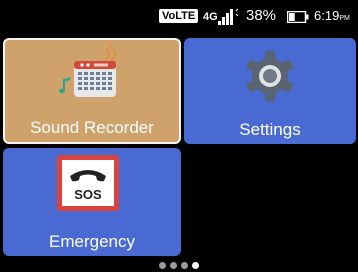 The image size is (358, 272). I want to click on sos-phone-icon: SOS, so click(88, 183).